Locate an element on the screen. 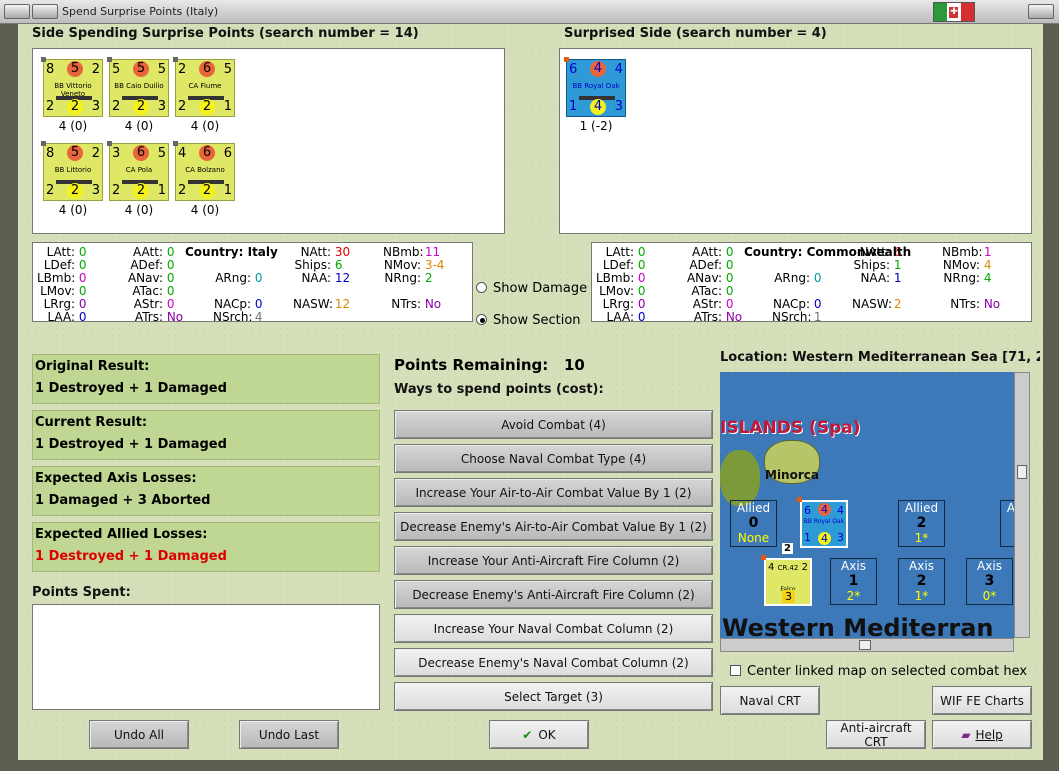 This screenshot has height=771, width=1059. stat-nasw: NASW: 12 is located at coordinates (322, 304).